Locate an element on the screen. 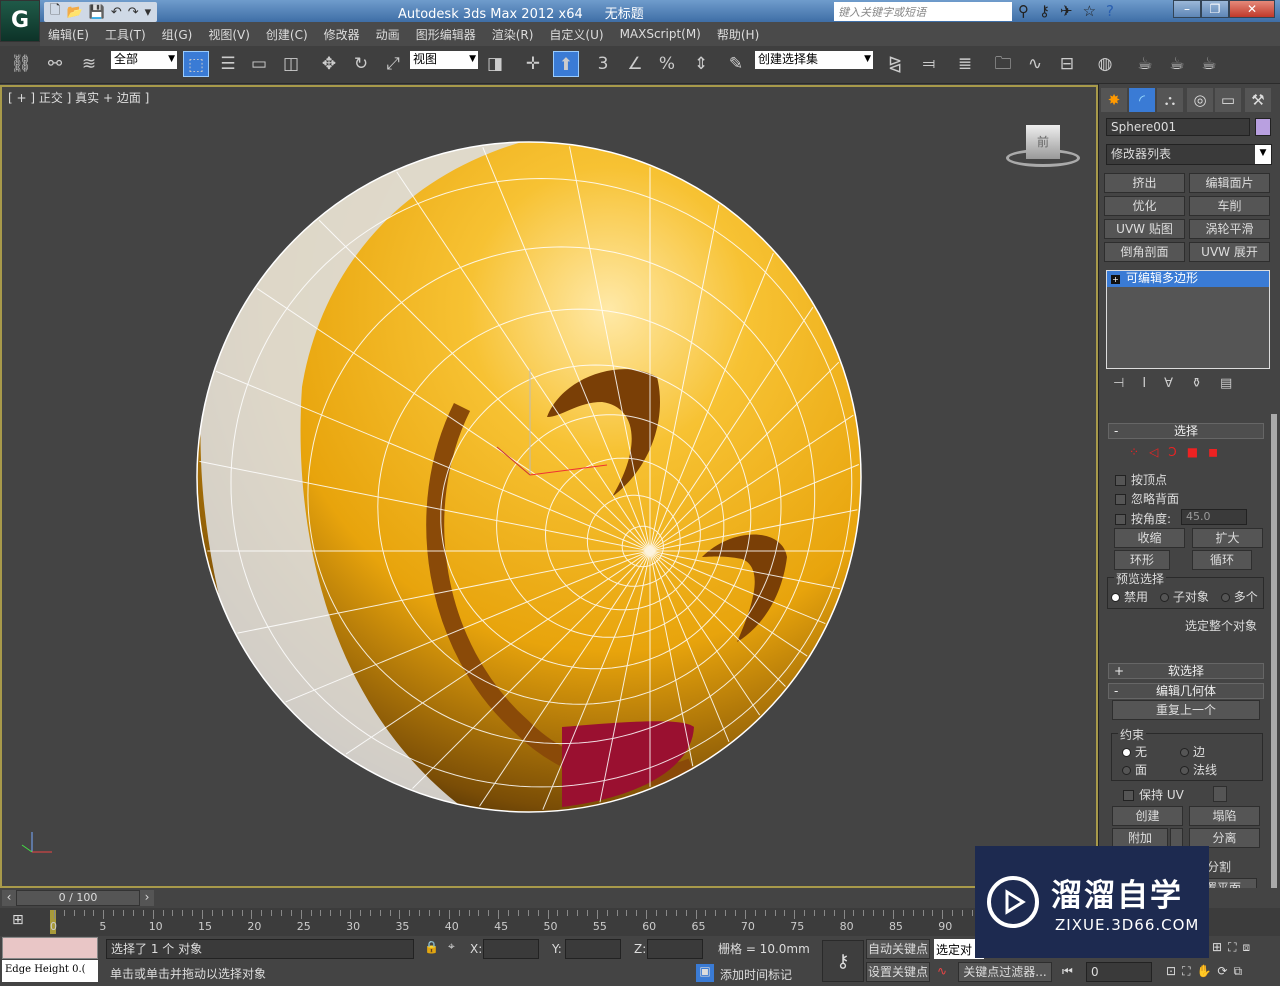 The height and width of the screenshot is (986, 1280). pan-icon: ✋ is located at coordinates (1203, 971).